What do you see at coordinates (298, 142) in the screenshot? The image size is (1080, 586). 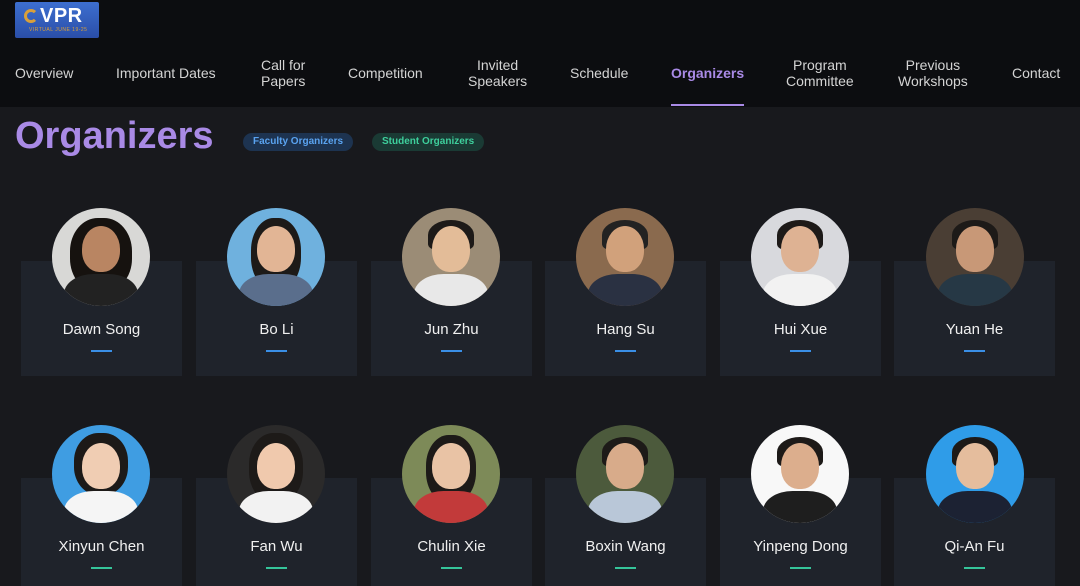 I see `faculty-organizers-tag: Faculty Organizers` at bounding box center [298, 142].